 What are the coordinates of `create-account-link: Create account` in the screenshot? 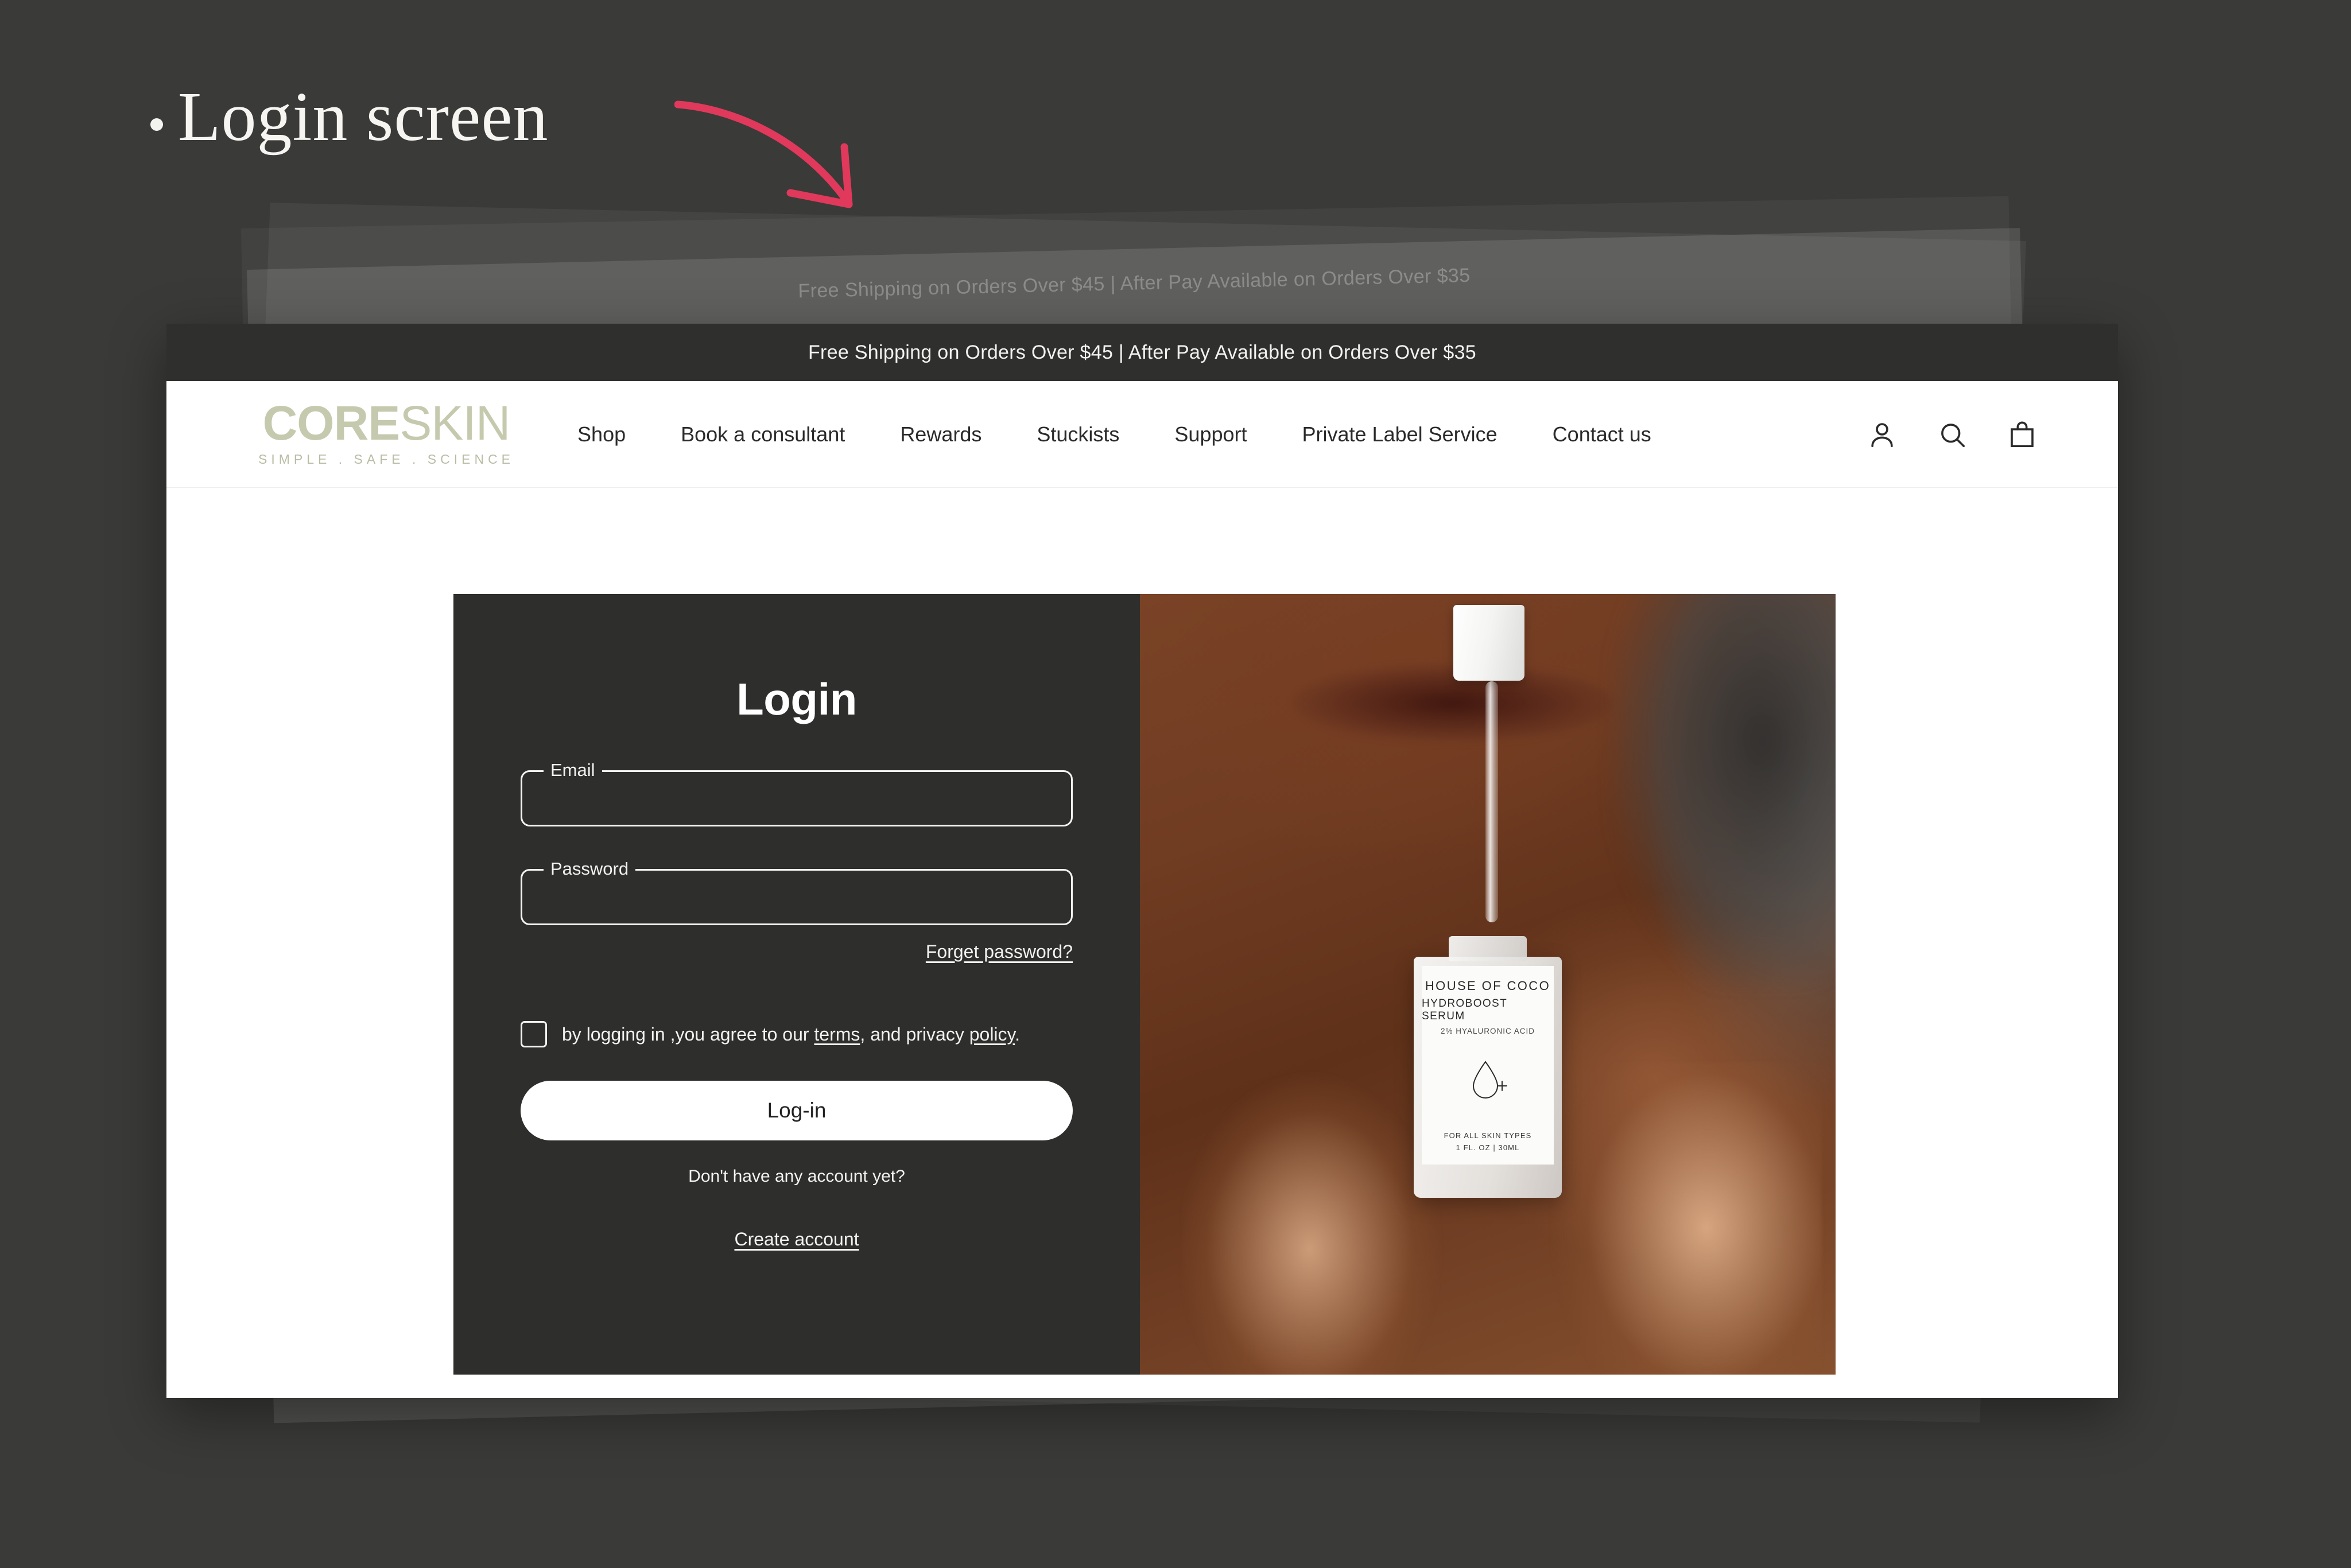 It's located at (797, 1239).